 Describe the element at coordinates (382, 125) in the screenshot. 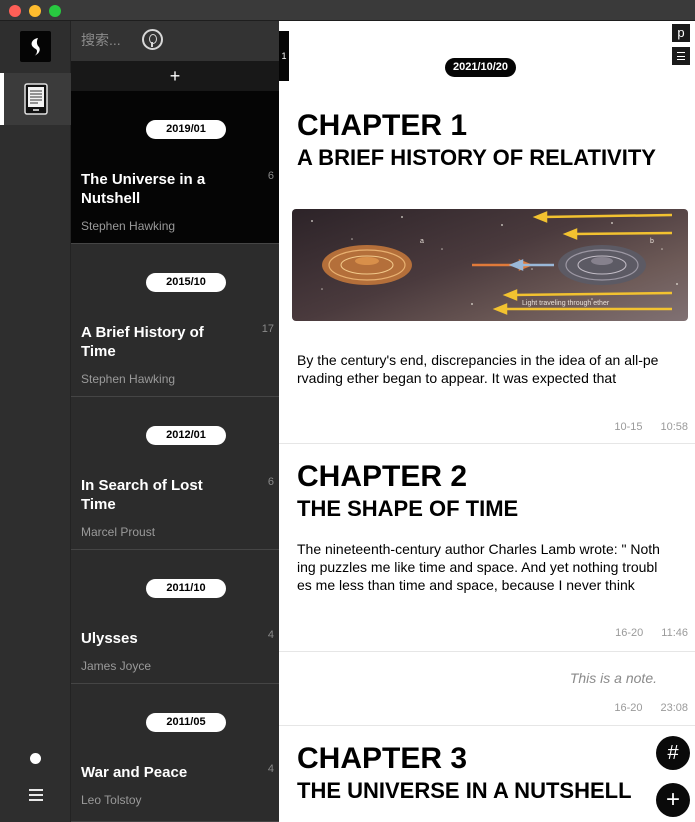

I see `chapter-heading: CHAPTER 1` at that location.